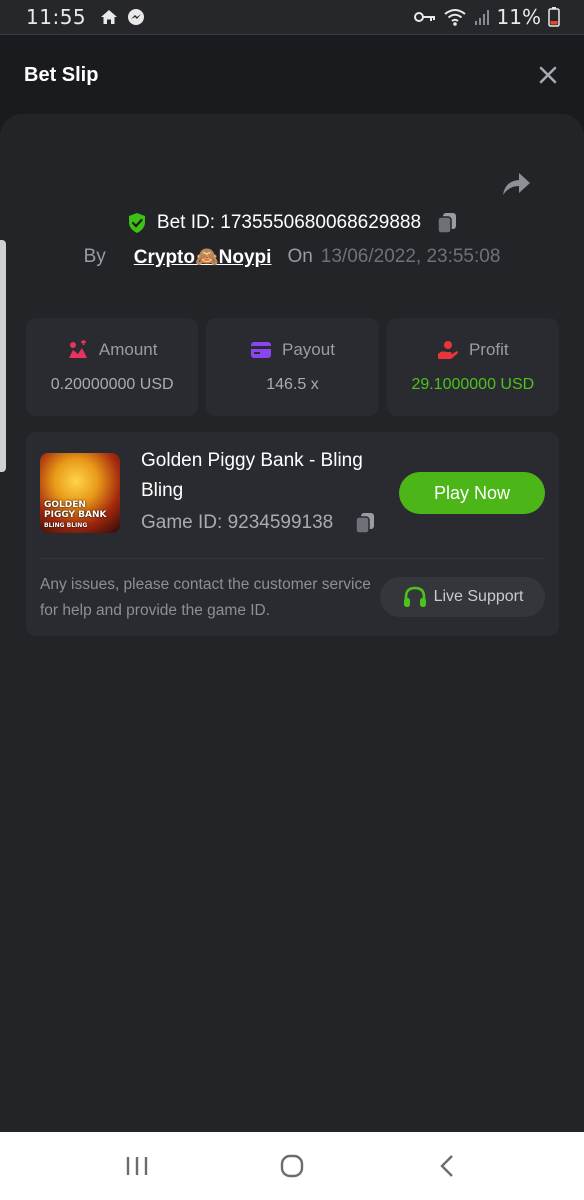 This screenshot has height=1200, width=584. Describe the element at coordinates (112, 367) in the screenshot. I see `stat-amount: Amount 0.20000000 USD` at that location.